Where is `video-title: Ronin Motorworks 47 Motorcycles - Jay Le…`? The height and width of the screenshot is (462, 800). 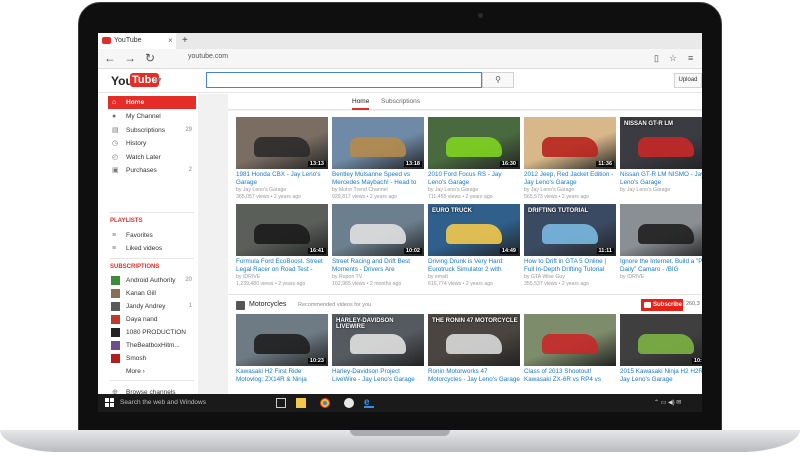
video-title: Ronin Motorworks 47 Motorcycles - Jay Le… is located at coordinates (474, 376).